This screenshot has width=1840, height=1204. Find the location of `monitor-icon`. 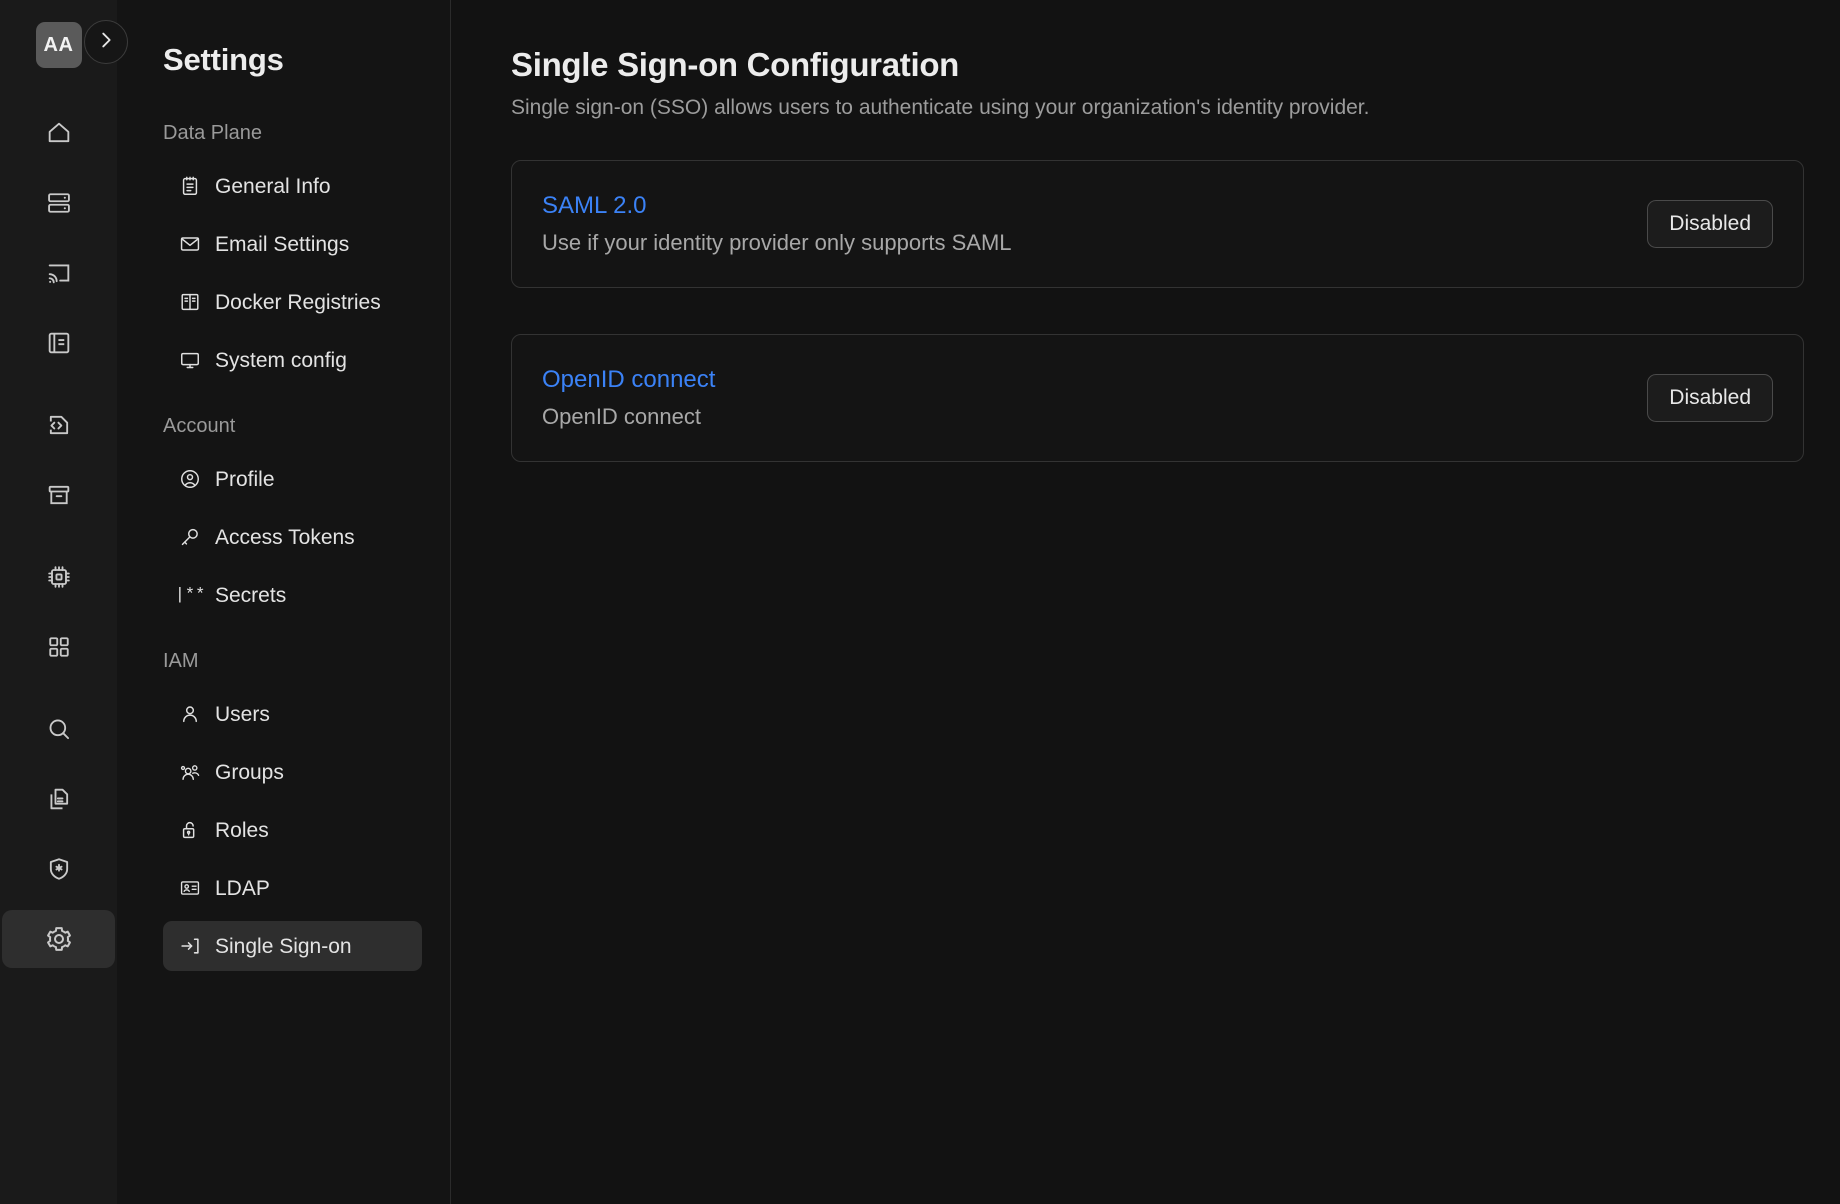

monitor-icon is located at coordinates (190, 360).